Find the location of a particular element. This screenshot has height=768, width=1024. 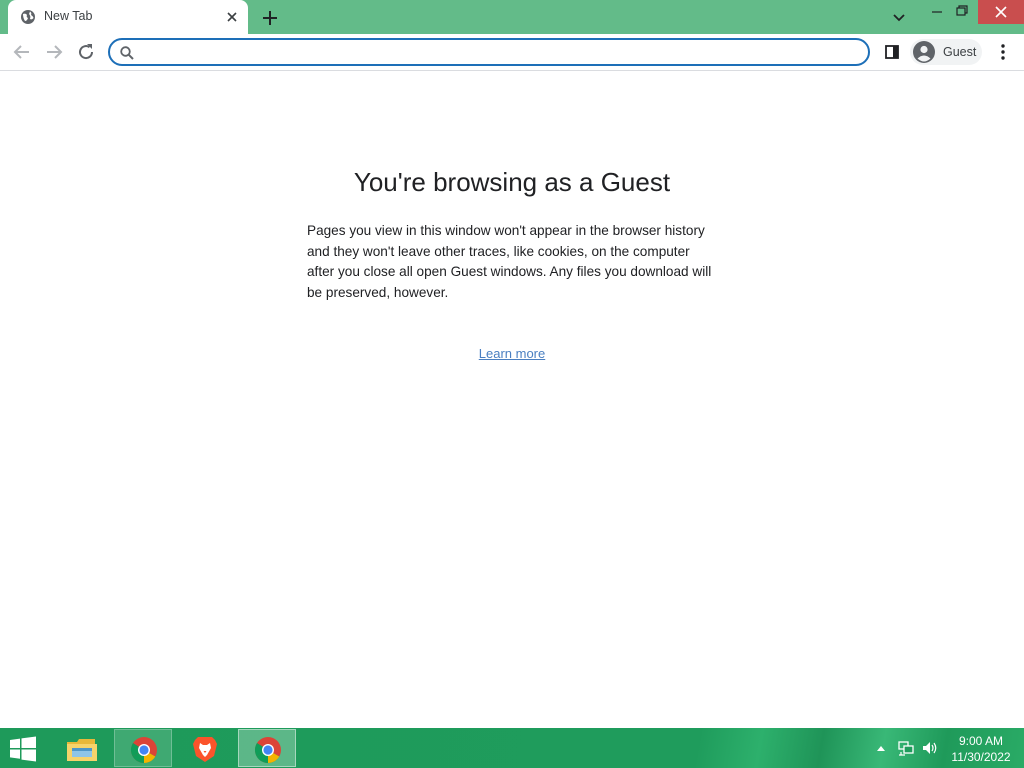

restore-icon is located at coordinates (962, 10).